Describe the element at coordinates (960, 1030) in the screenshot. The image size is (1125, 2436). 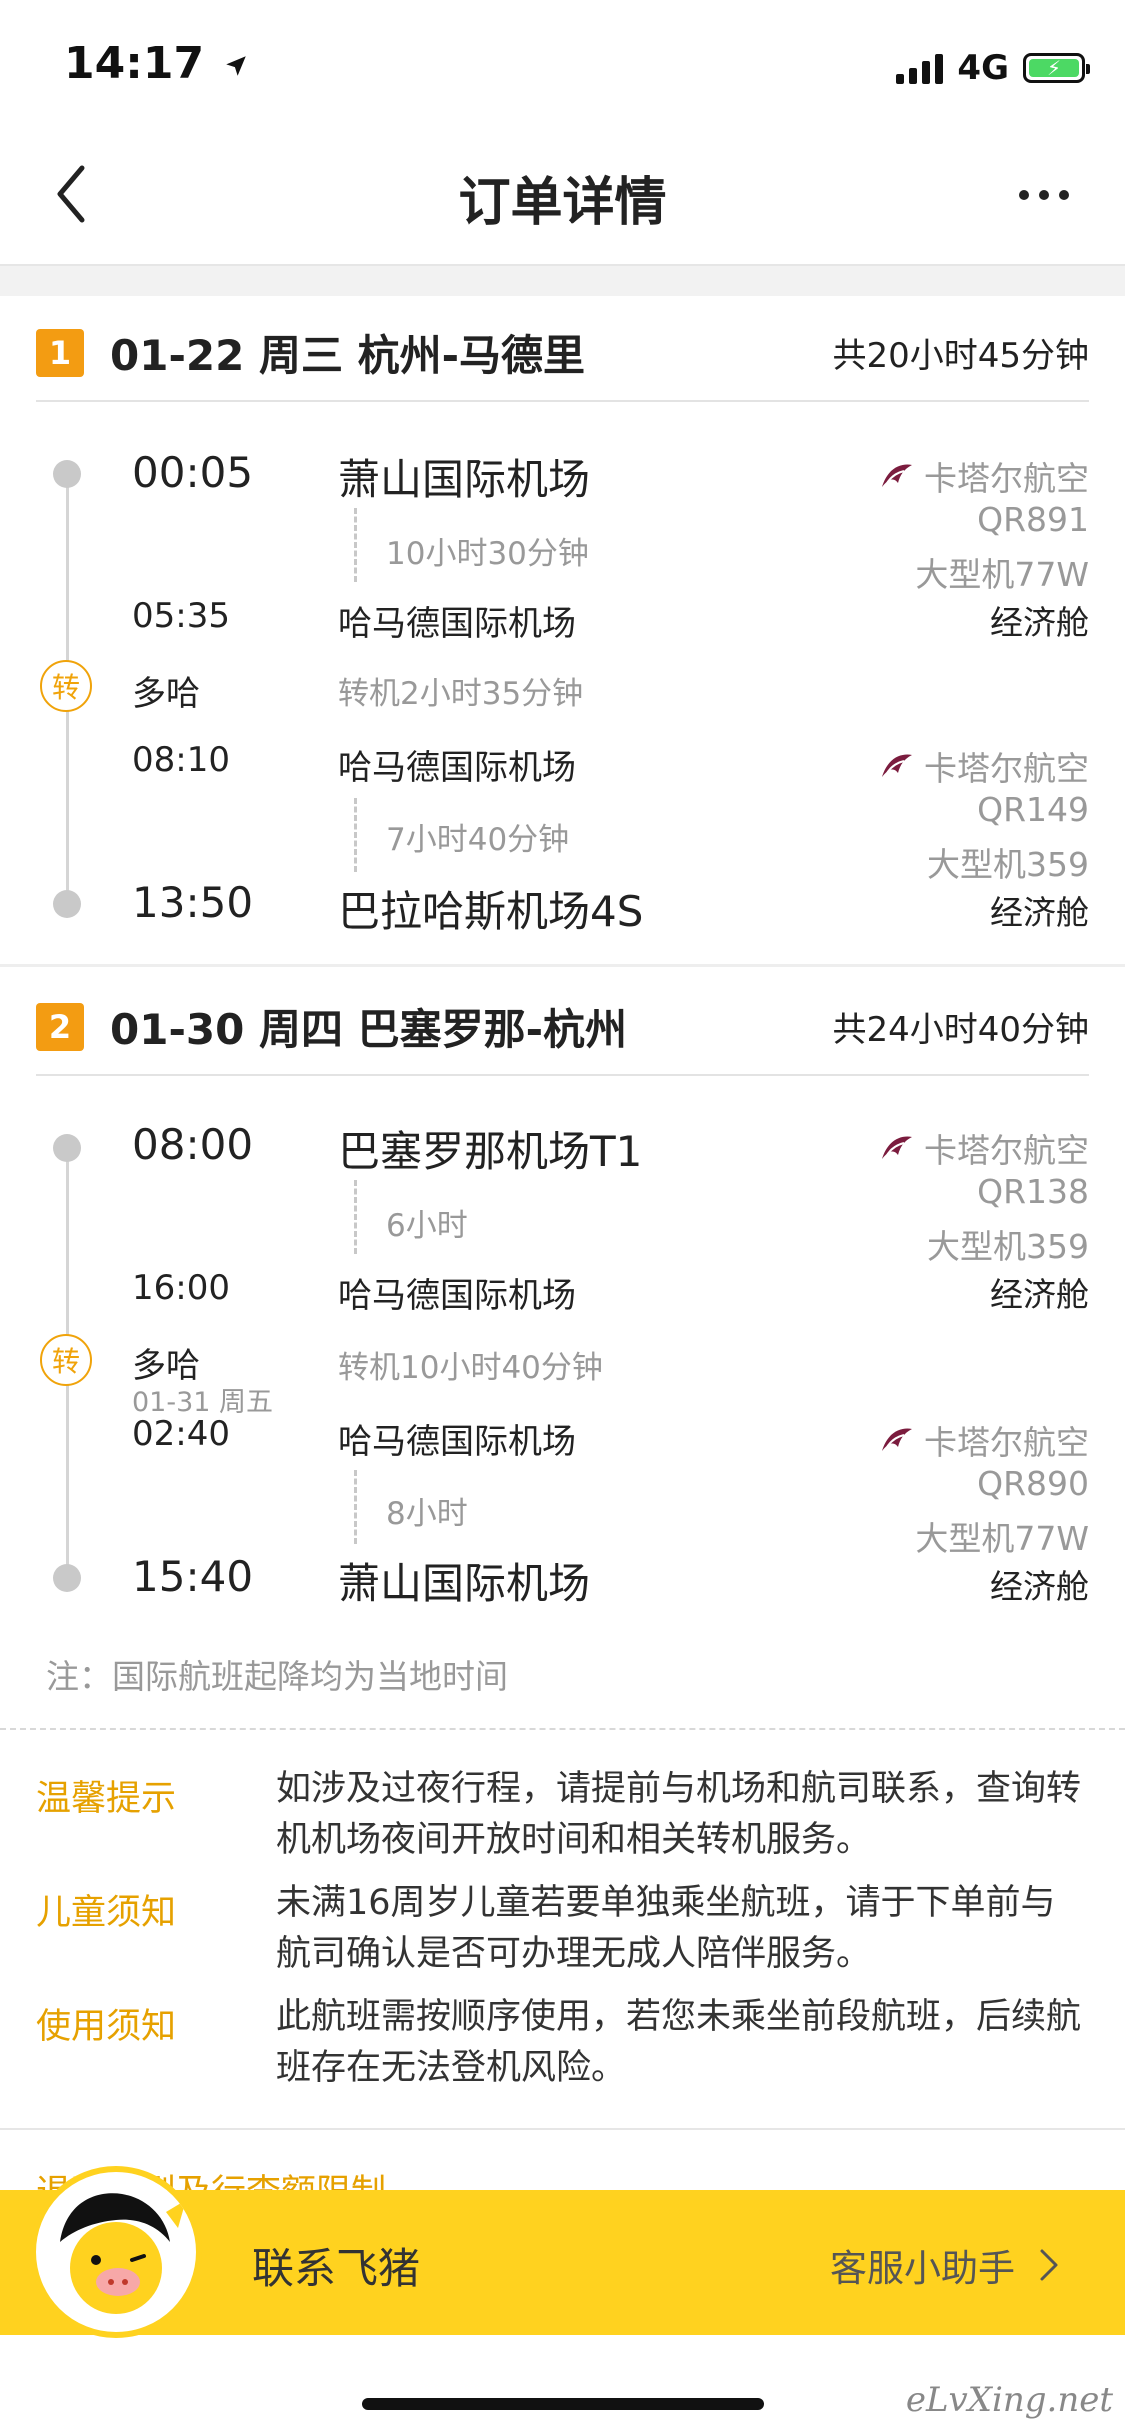
I see `segment-total-duration: 共24小时40分钟` at that location.